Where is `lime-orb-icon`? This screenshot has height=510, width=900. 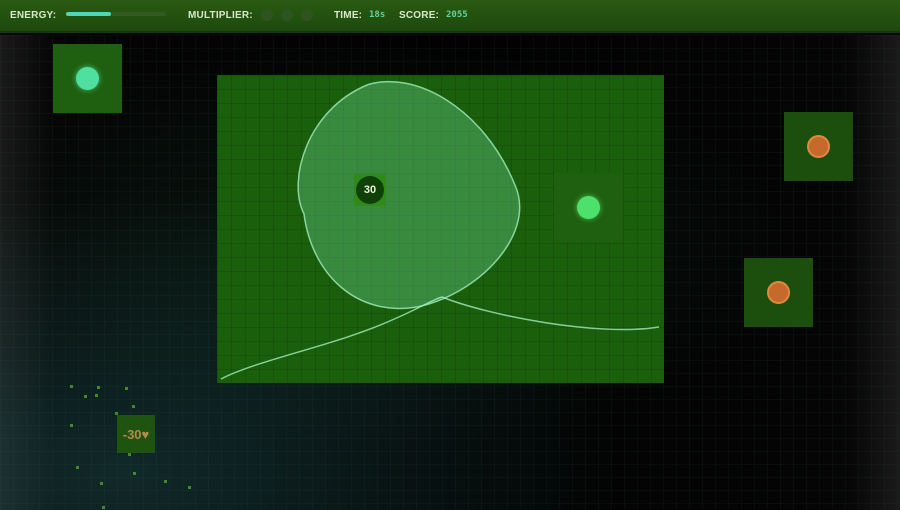 lime-orb-icon is located at coordinates (588, 207).